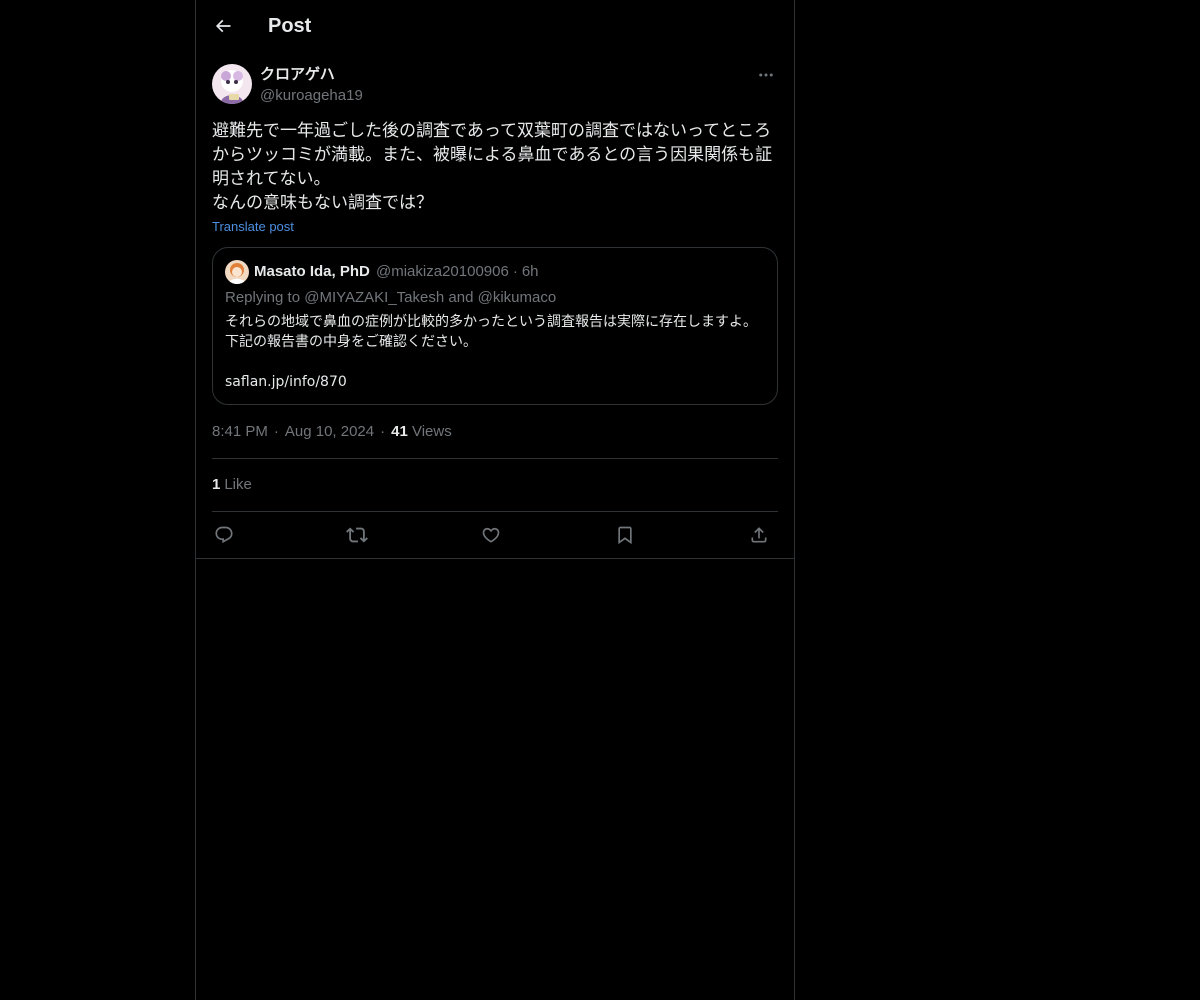 Image resolution: width=1200 pixels, height=1000 pixels. I want to click on bookmark-icon, so click(625, 535).